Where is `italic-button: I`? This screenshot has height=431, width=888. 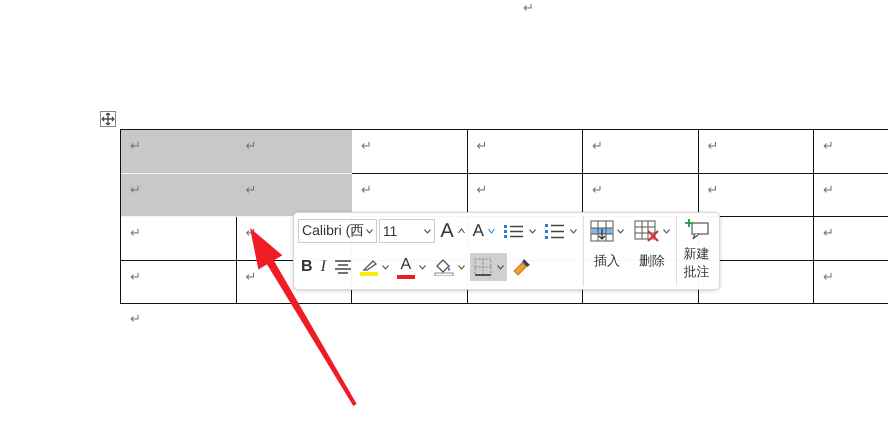
italic-button: I is located at coordinates (323, 267).